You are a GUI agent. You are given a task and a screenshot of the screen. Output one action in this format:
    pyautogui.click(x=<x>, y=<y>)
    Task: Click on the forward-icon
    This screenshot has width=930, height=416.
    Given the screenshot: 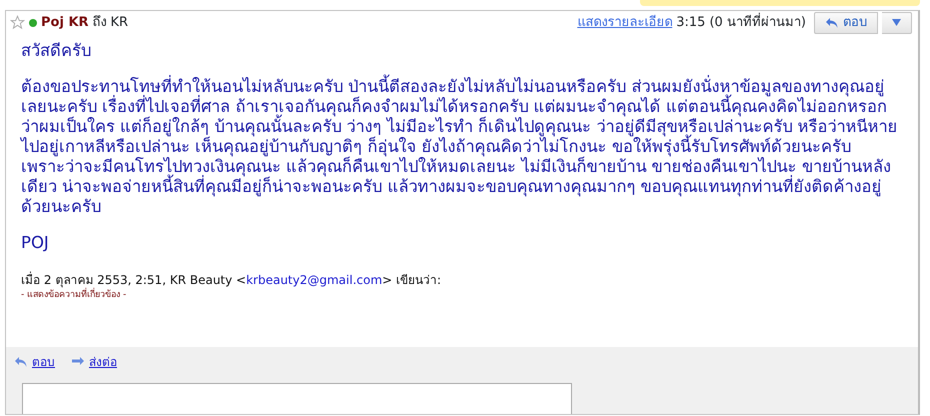 What is the action you would take?
    pyautogui.click(x=78, y=362)
    